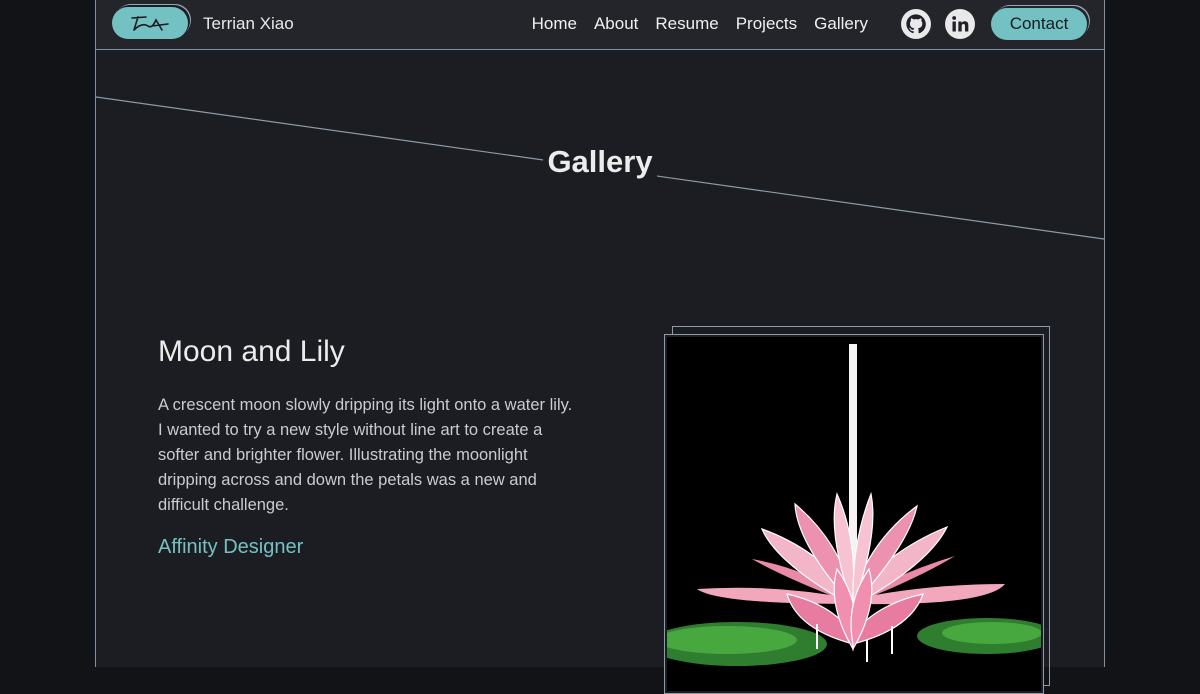 Image resolution: width=1200 pixels, height=694 pixels. I want to click on github-link, so click(916, 24).